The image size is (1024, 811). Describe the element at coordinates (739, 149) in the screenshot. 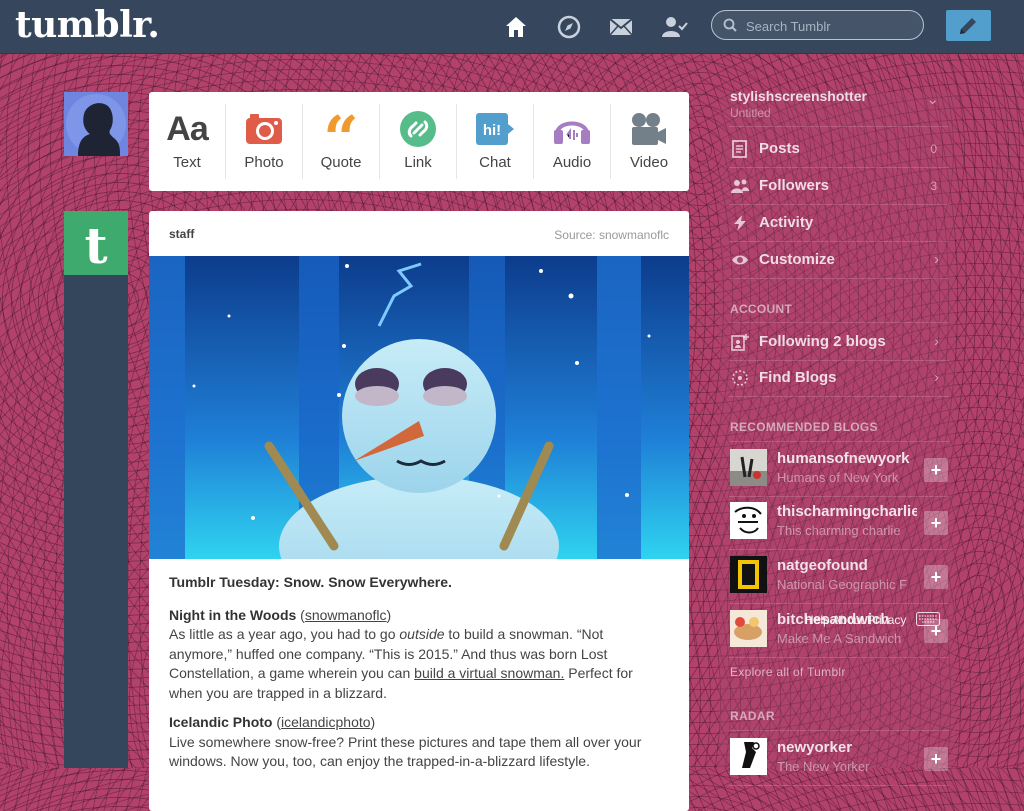

I see `posts-icon` at that location.